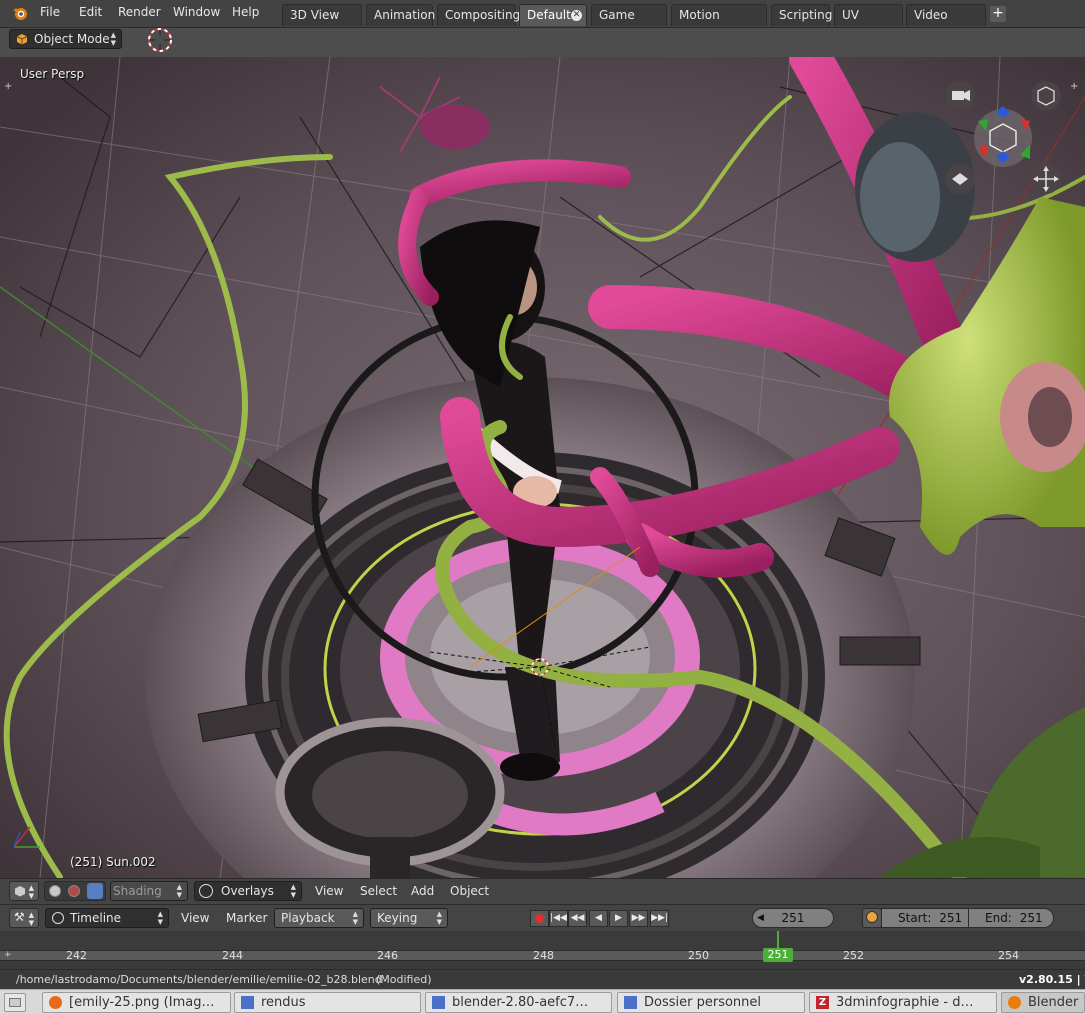 This screenshot has height=1014, width=1085. I want to click on current-frame-field: ◀ 251, so click(793, 918).